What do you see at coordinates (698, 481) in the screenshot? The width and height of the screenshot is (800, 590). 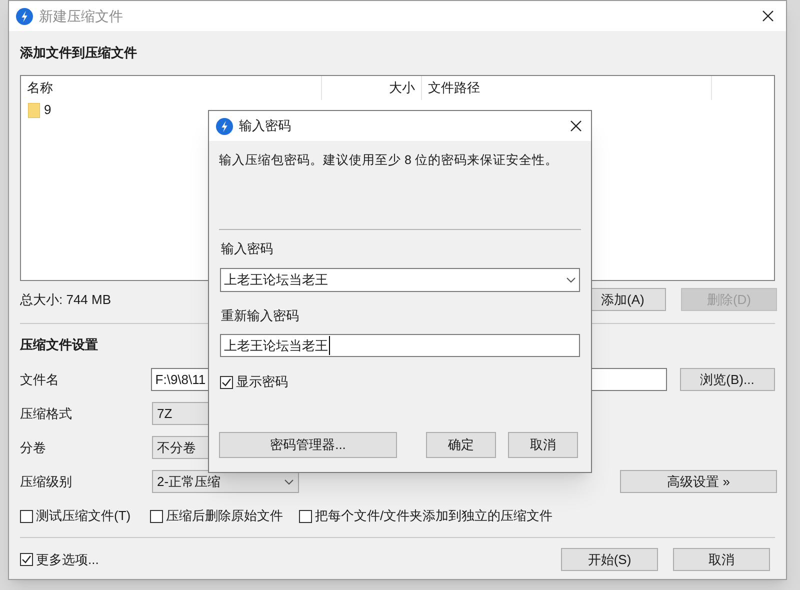 I see `button: 高级设置 »` at bounding box center [698, 481].